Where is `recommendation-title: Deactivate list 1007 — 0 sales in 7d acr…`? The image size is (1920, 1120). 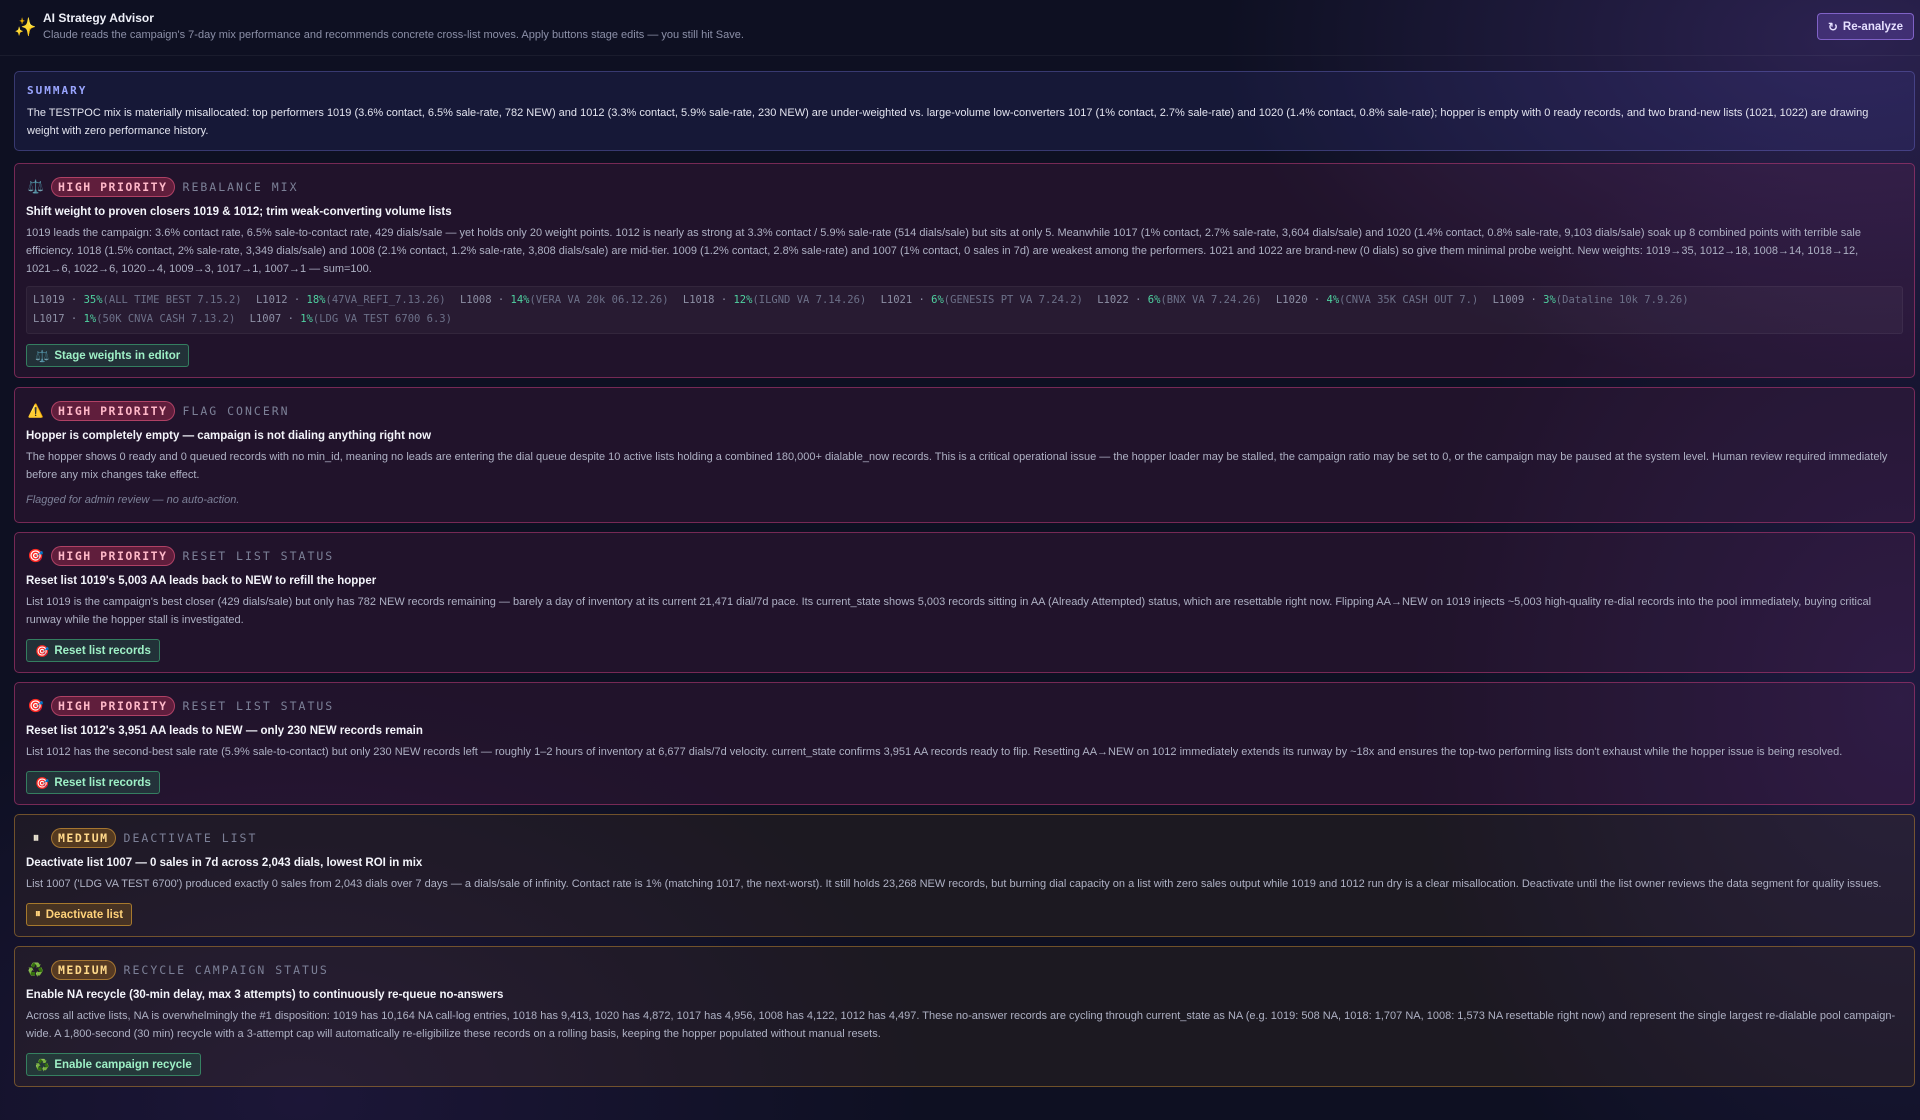
recommendation-title: Deactivate list 1007 — 0 sales in 7d acr… is located at coordinates (224, 863).